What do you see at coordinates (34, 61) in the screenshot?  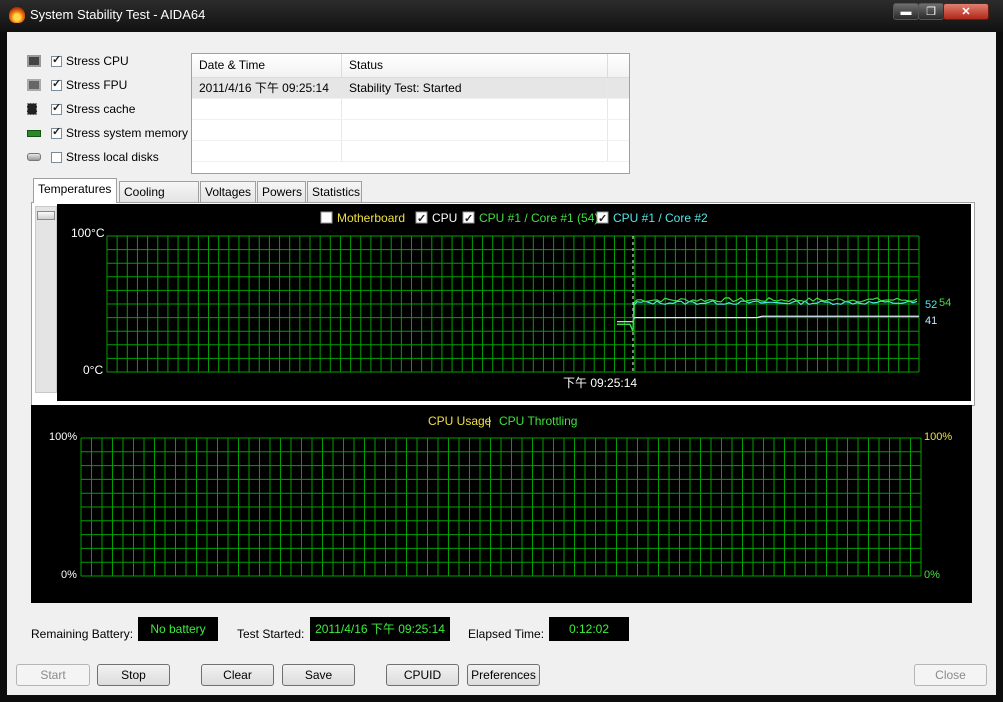 I see `cpu-chip-icon` at bounding box center [34, 61].